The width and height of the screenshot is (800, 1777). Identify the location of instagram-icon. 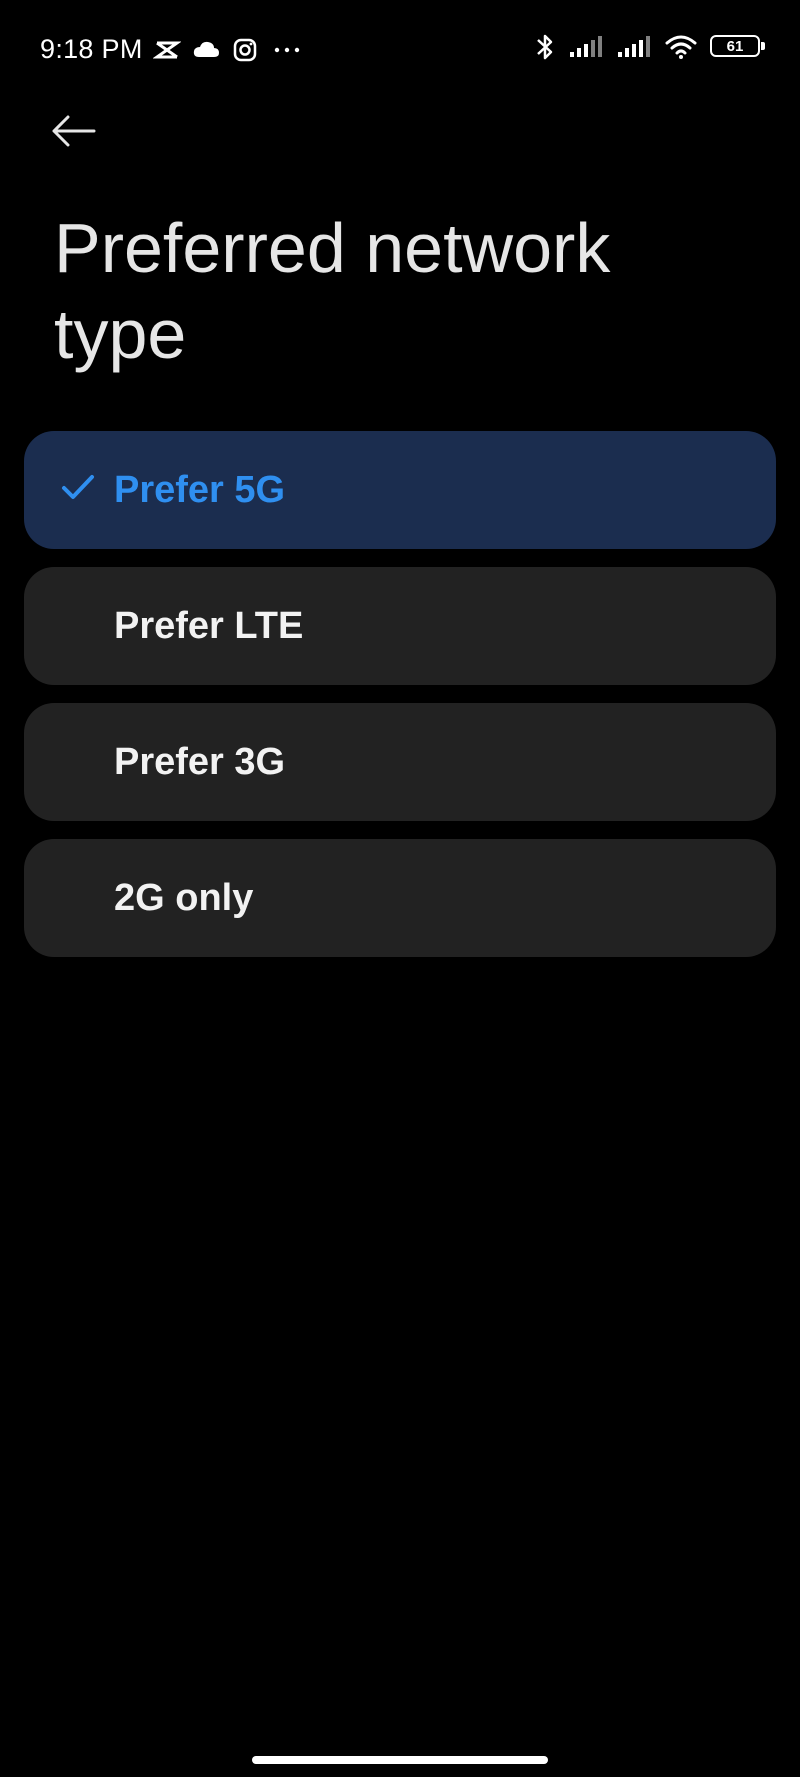
(245, 50).